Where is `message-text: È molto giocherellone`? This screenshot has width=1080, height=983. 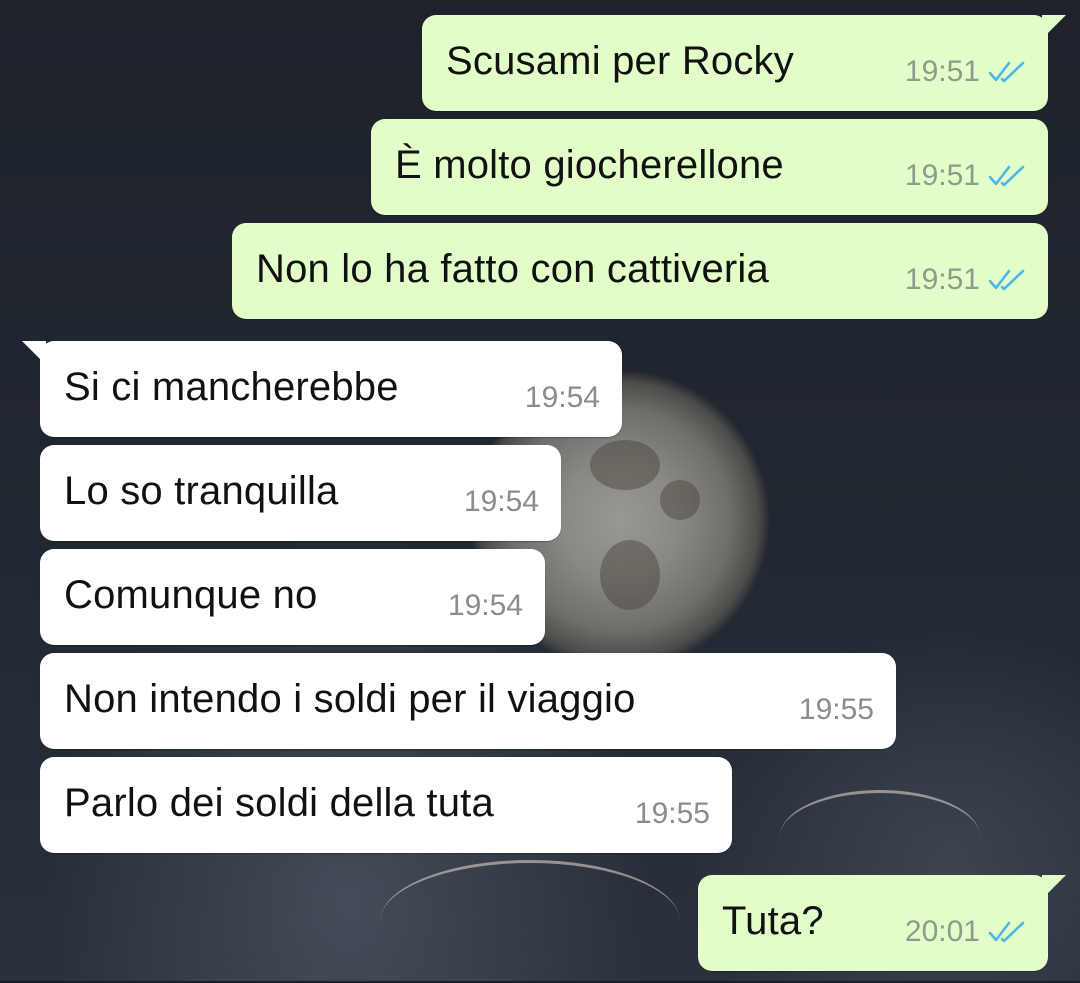
message-text: È molto giocherellone is located at coordinates (589, 165).